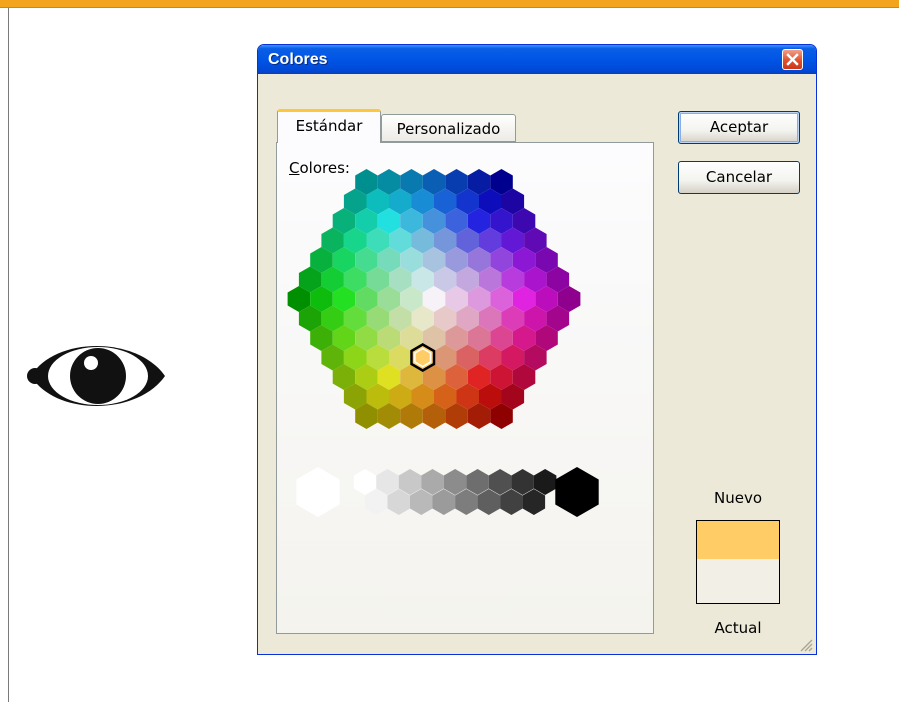 This screenshot has width=899, height=702. What do you see at coordinates (806, 645) in the screenshot?
I see `resize-grip-icon` at bounding box center [806, 645].